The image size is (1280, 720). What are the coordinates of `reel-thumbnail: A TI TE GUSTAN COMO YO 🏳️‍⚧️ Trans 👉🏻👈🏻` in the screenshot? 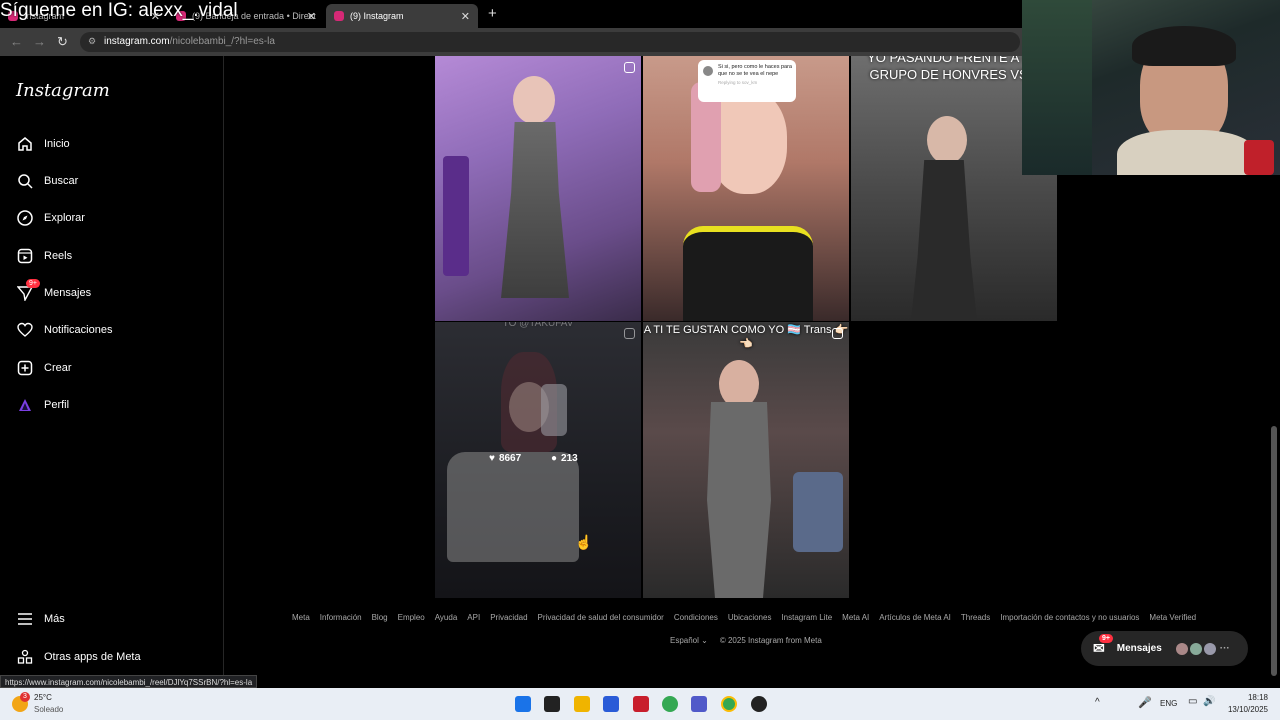 It's located at (746, 460).